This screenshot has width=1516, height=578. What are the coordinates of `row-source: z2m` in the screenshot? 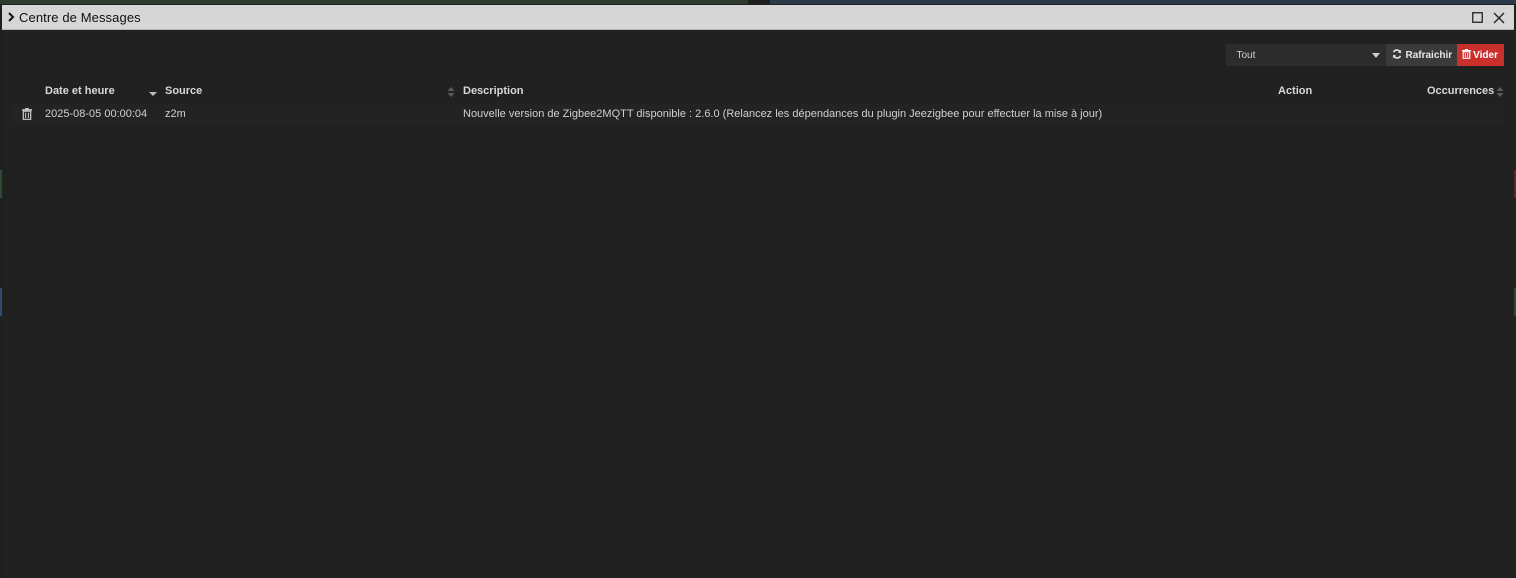 It's located at (175, 114).